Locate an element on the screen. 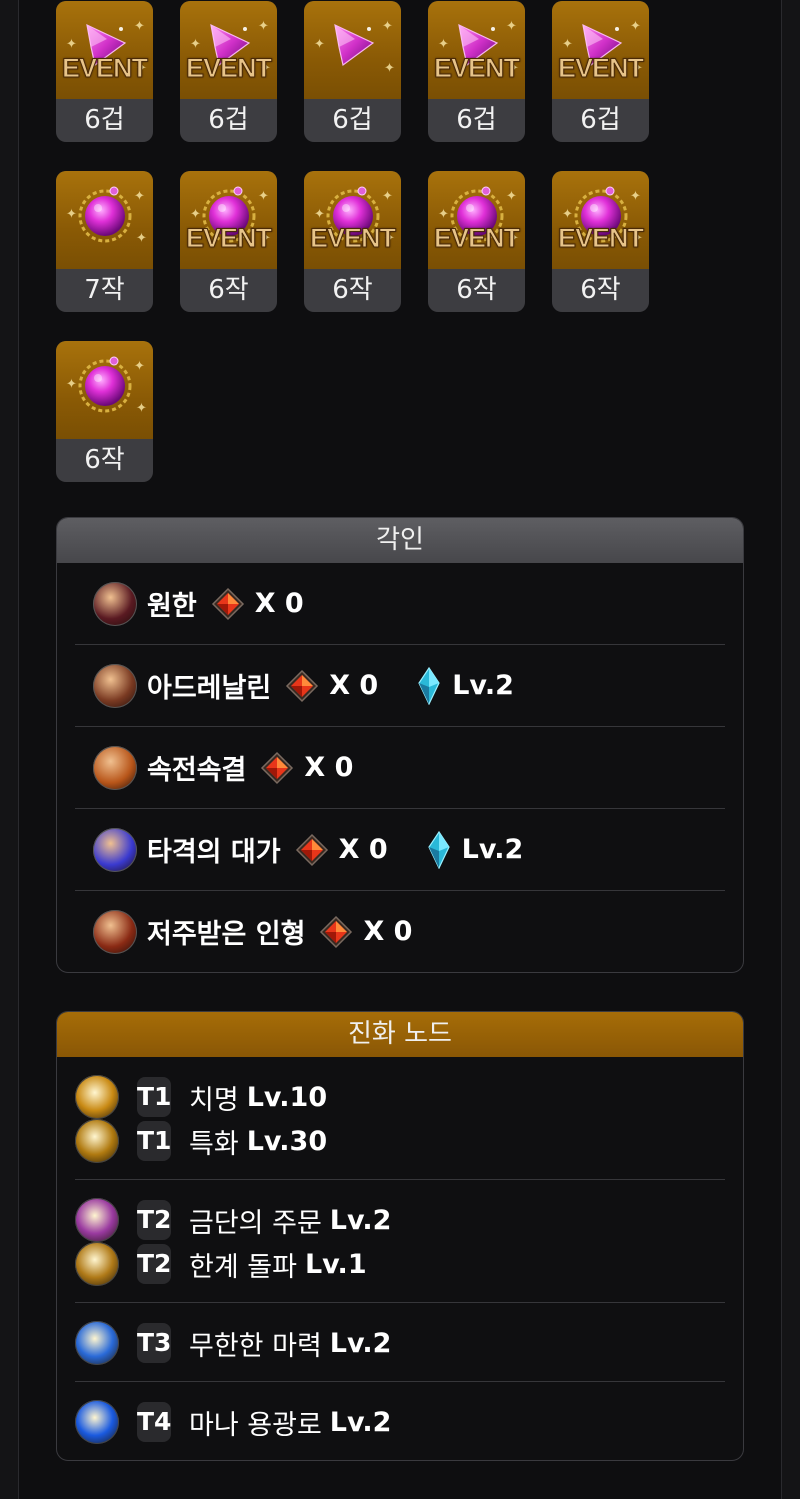  gem-level-label: 7작 is located at coordinates (104, 290).